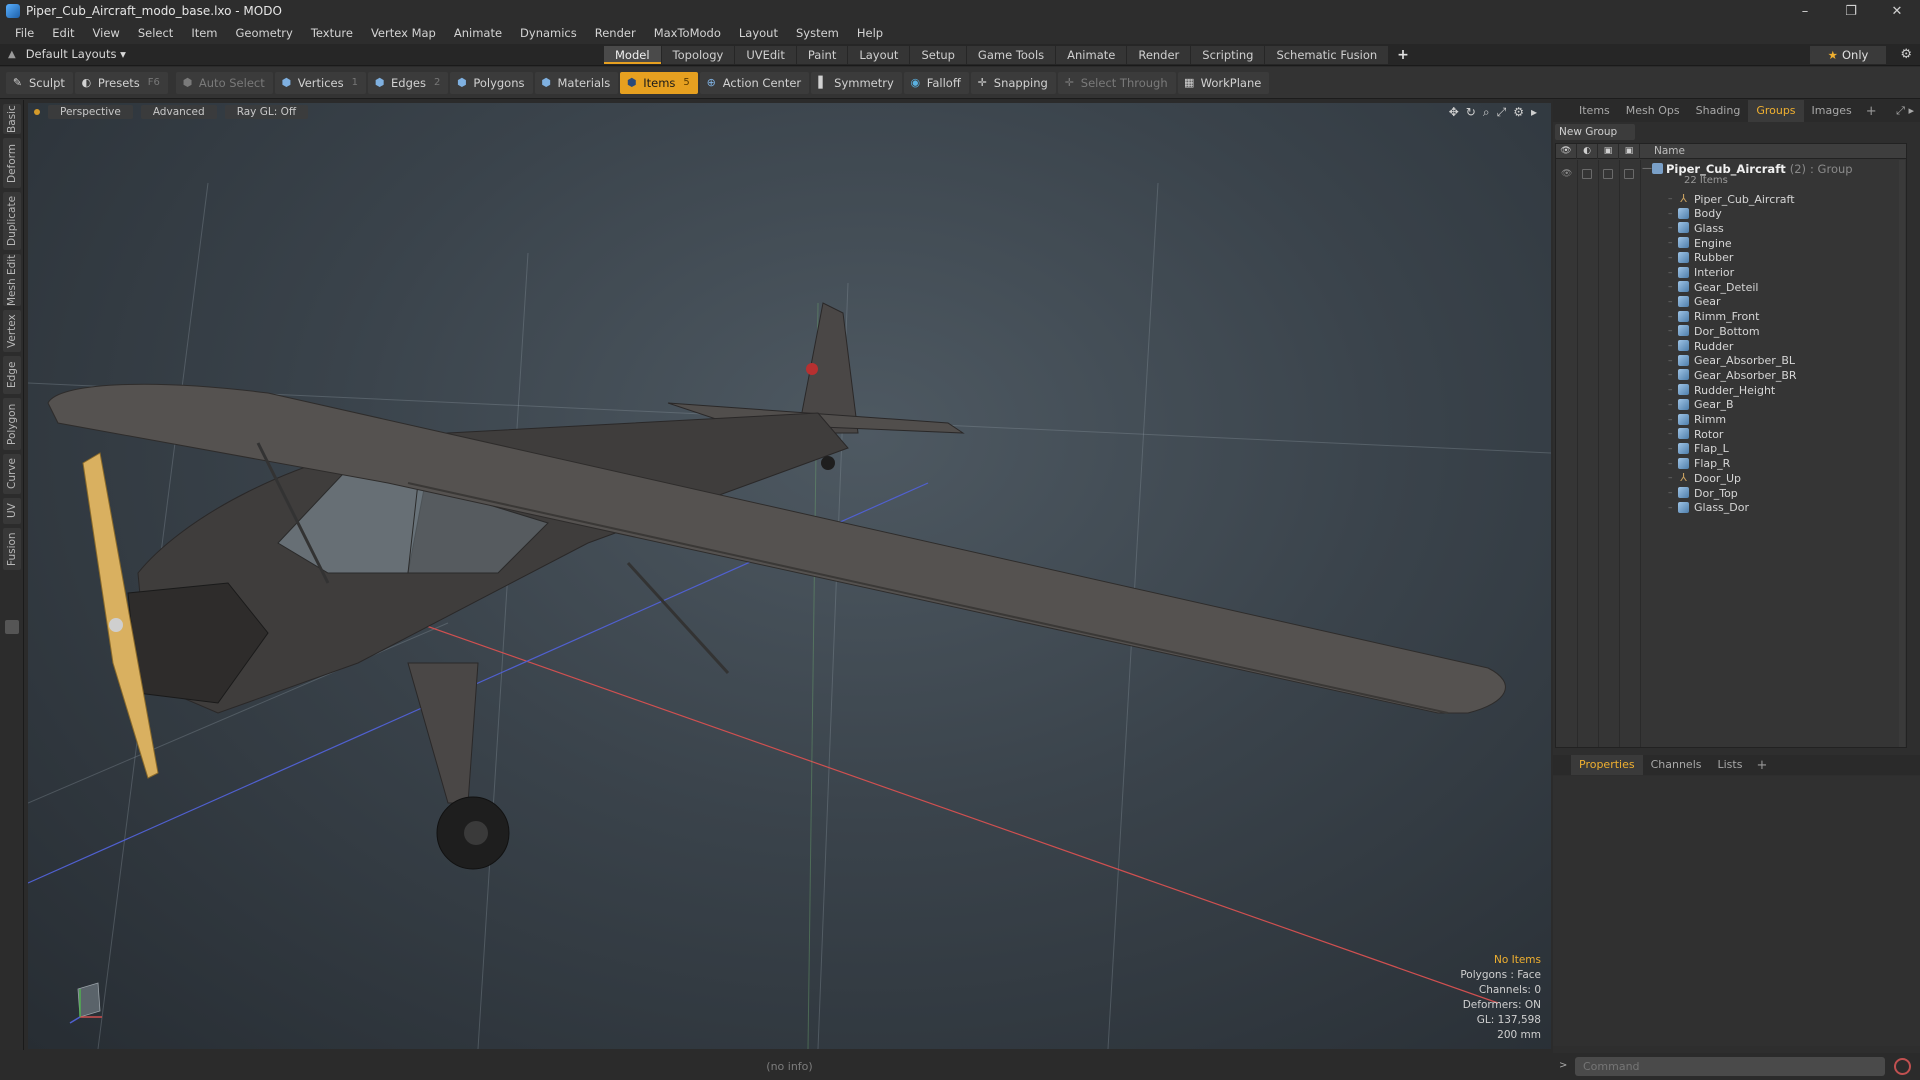 This screenshot has height=1080, width=1920. Describe the element at coordinates (12, 119) in the screenshot. I see `left-tab-basic: Basic` at that location.